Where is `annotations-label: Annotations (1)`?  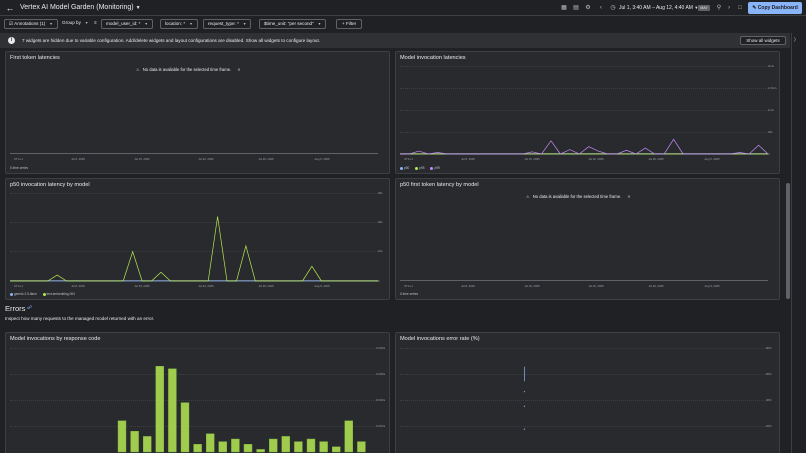
annotations-label: Annotations (1) is located at coordinates (30, 23).